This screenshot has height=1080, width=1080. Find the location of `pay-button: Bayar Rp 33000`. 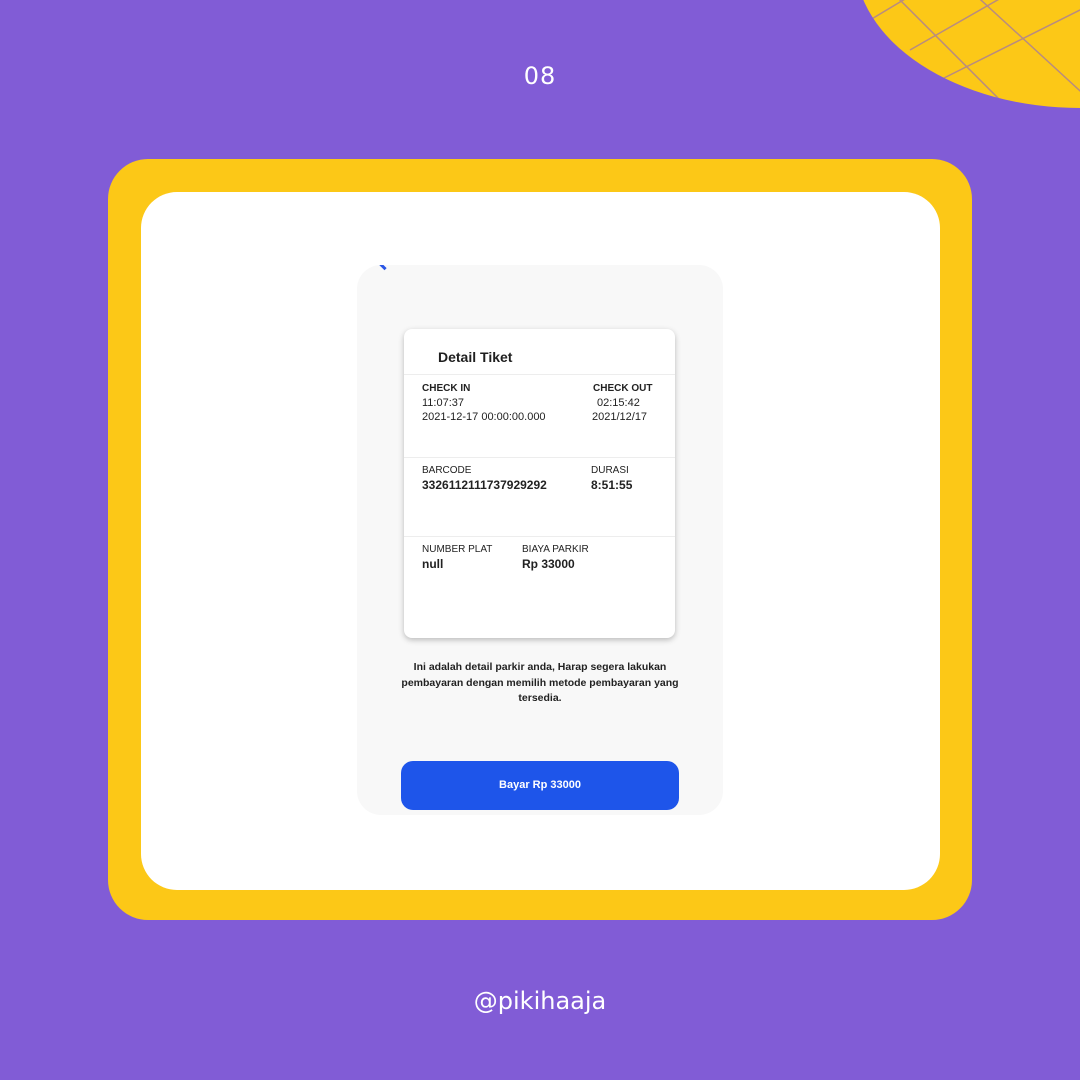

pay-button: Bayar Rp 33000 is located at coordinates (540, 785).